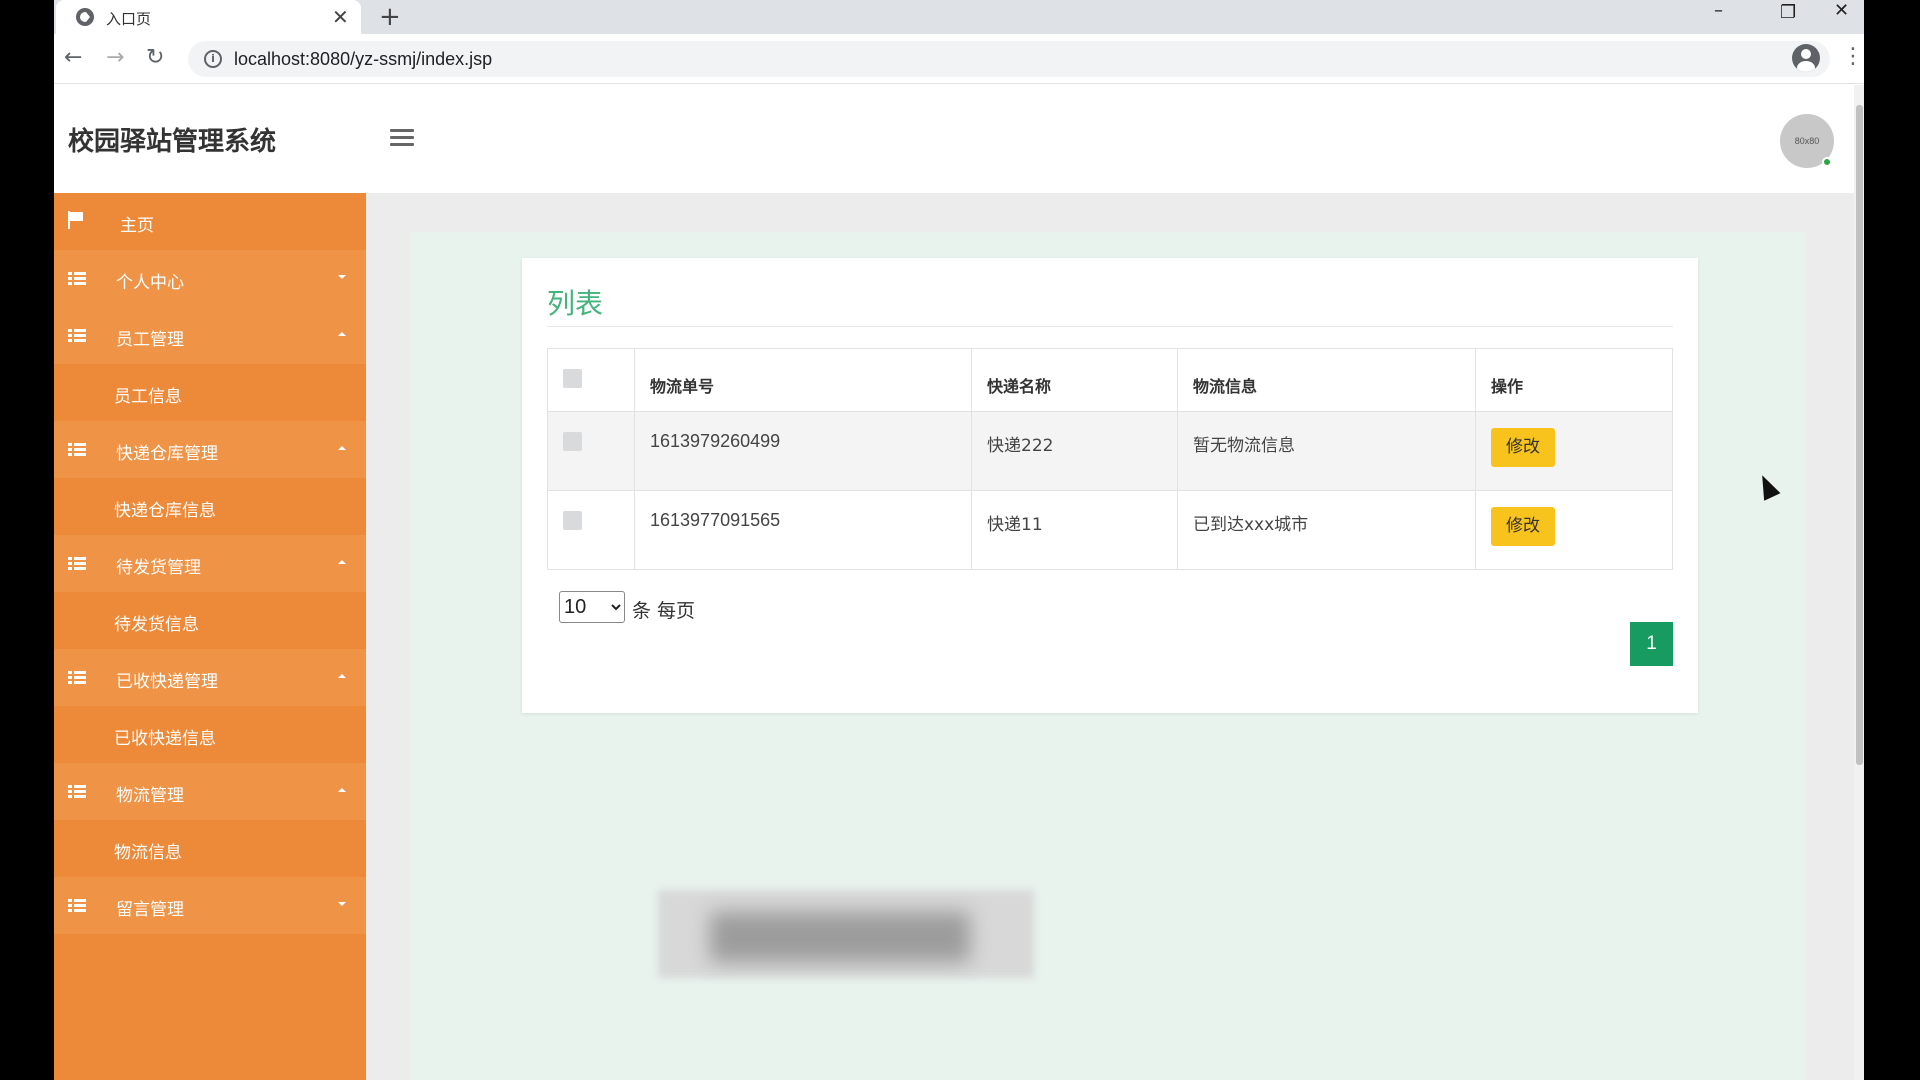  Describe the element at coordinates (1841, 10) in the screenshot. I see `close-window-icon: ✕` at that location.